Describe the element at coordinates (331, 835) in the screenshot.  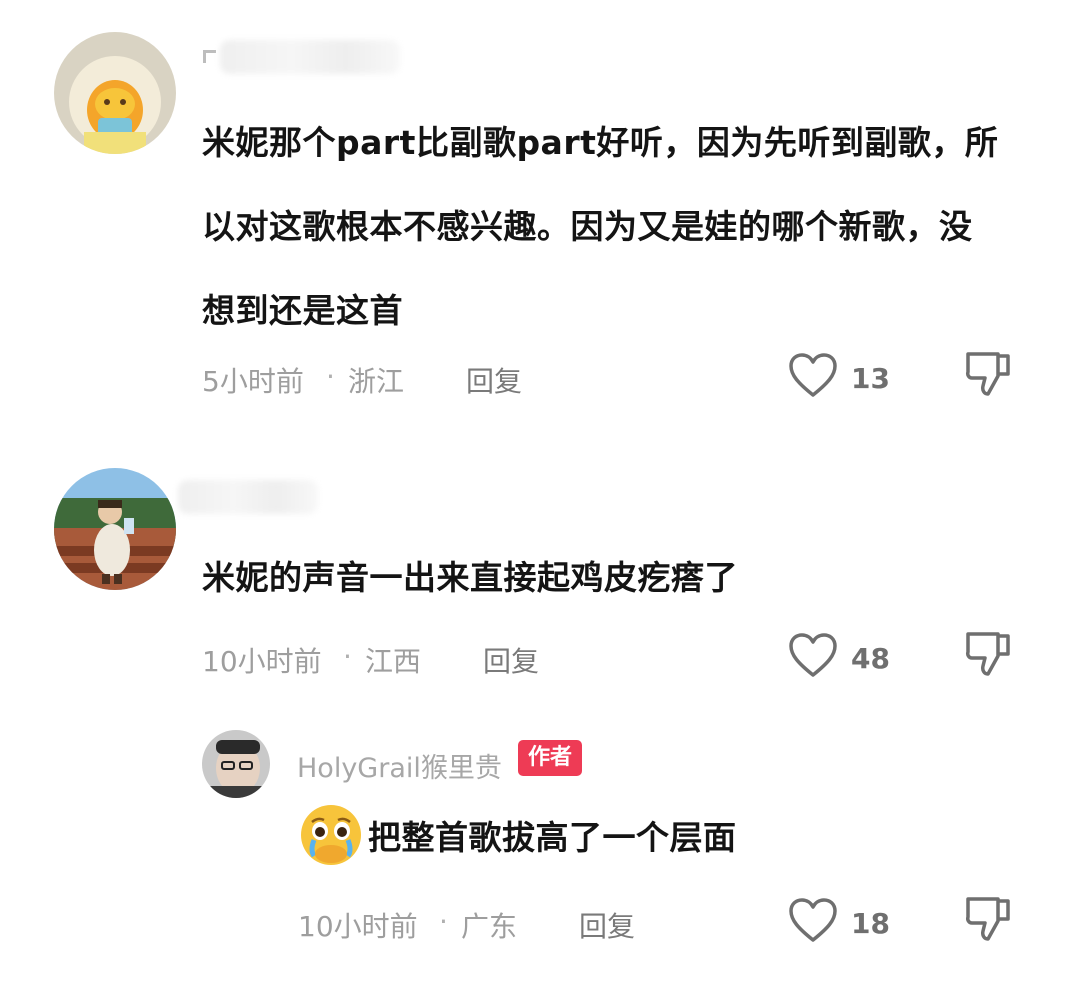
I see `pleading-crying-face-icon` at that location.